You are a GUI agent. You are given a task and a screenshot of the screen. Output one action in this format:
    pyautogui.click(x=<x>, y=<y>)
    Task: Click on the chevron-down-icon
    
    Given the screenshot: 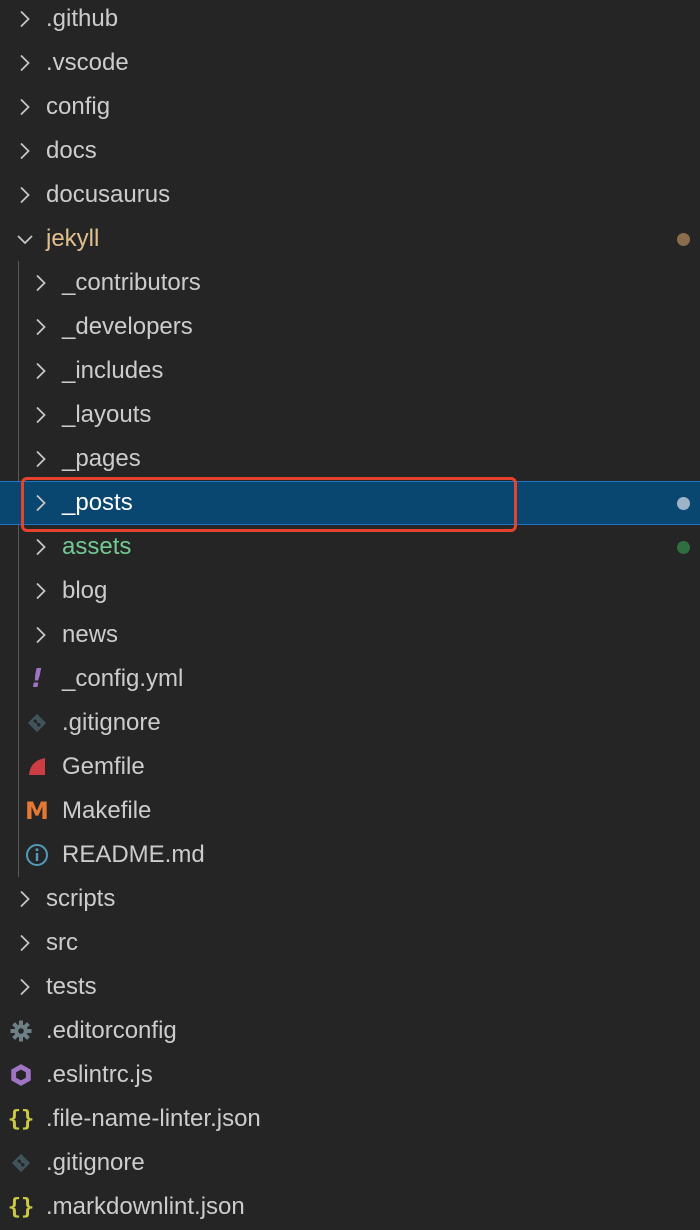 What is the action you would take?
    pyautogui.click(x=25, y=239)
    